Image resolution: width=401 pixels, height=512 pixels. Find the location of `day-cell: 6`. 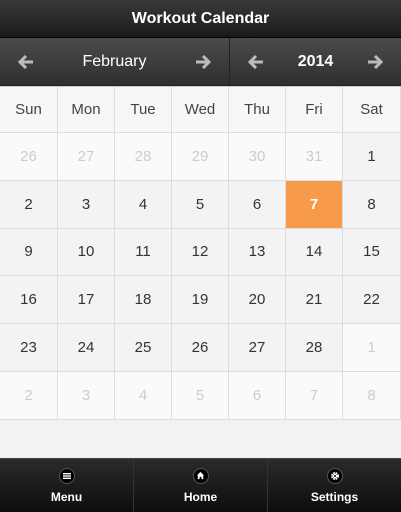

day-cell: 6 is located at coordinates (257, 204).